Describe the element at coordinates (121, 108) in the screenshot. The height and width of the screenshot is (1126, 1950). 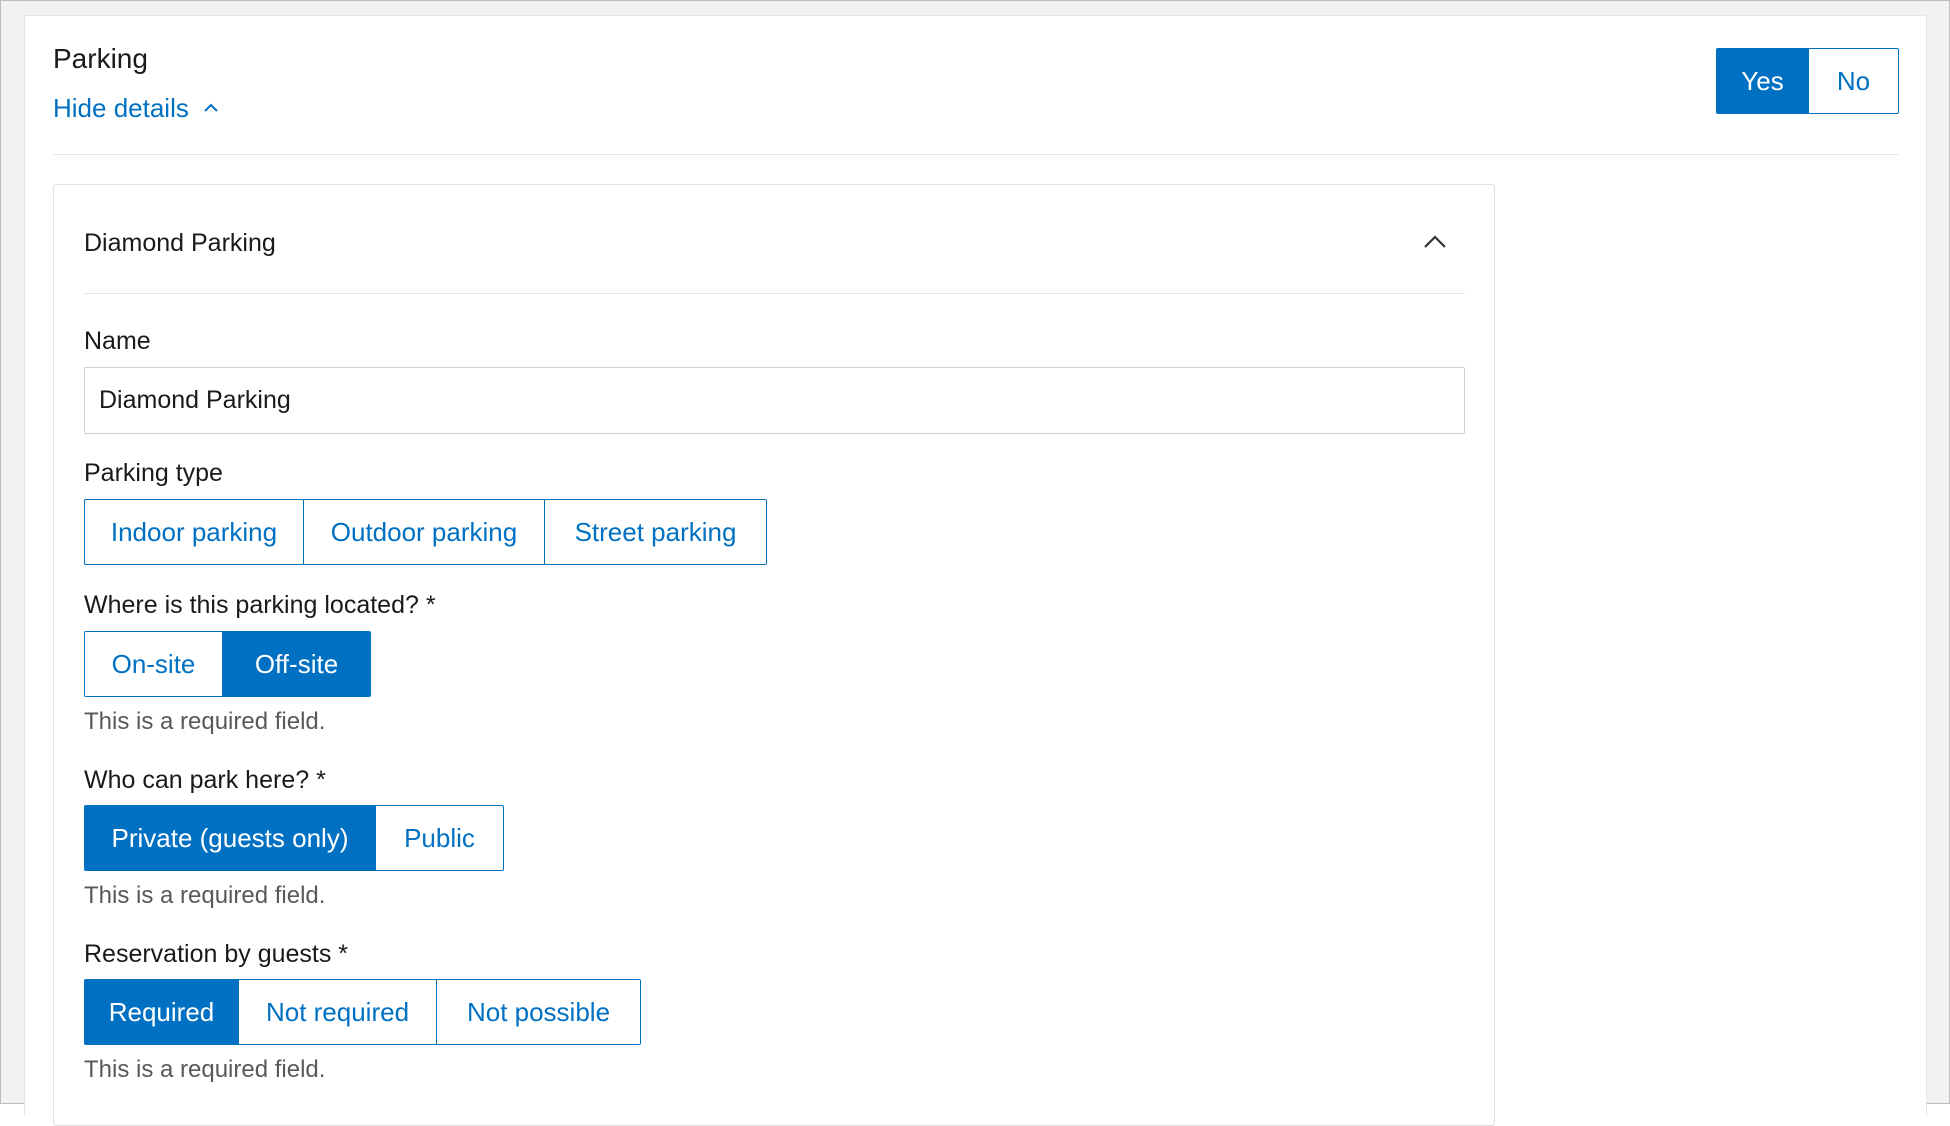
I see `hide-details-label: Hide details` at that location.